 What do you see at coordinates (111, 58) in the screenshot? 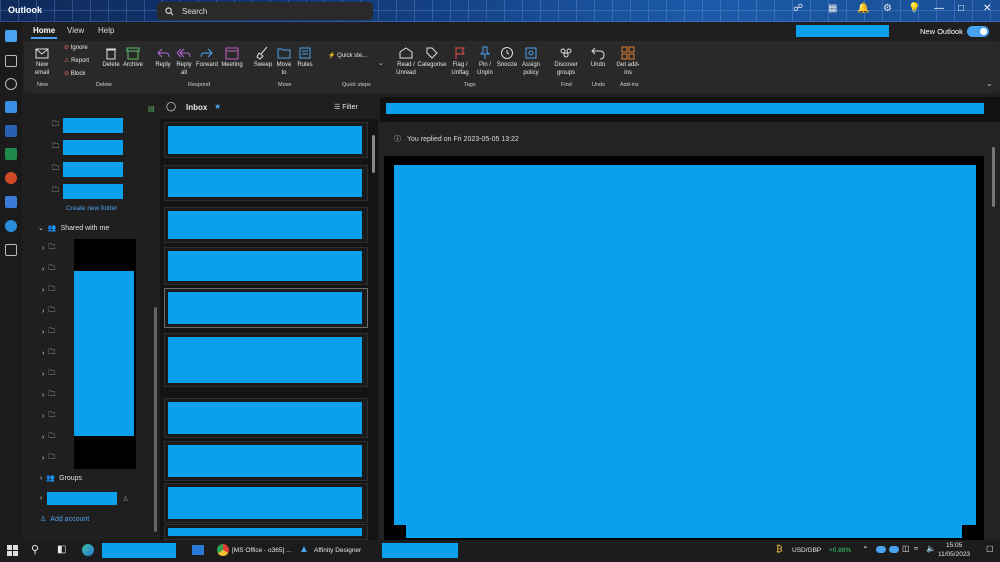
I see `delete-button: Delete` at bounding box center [111, 58].